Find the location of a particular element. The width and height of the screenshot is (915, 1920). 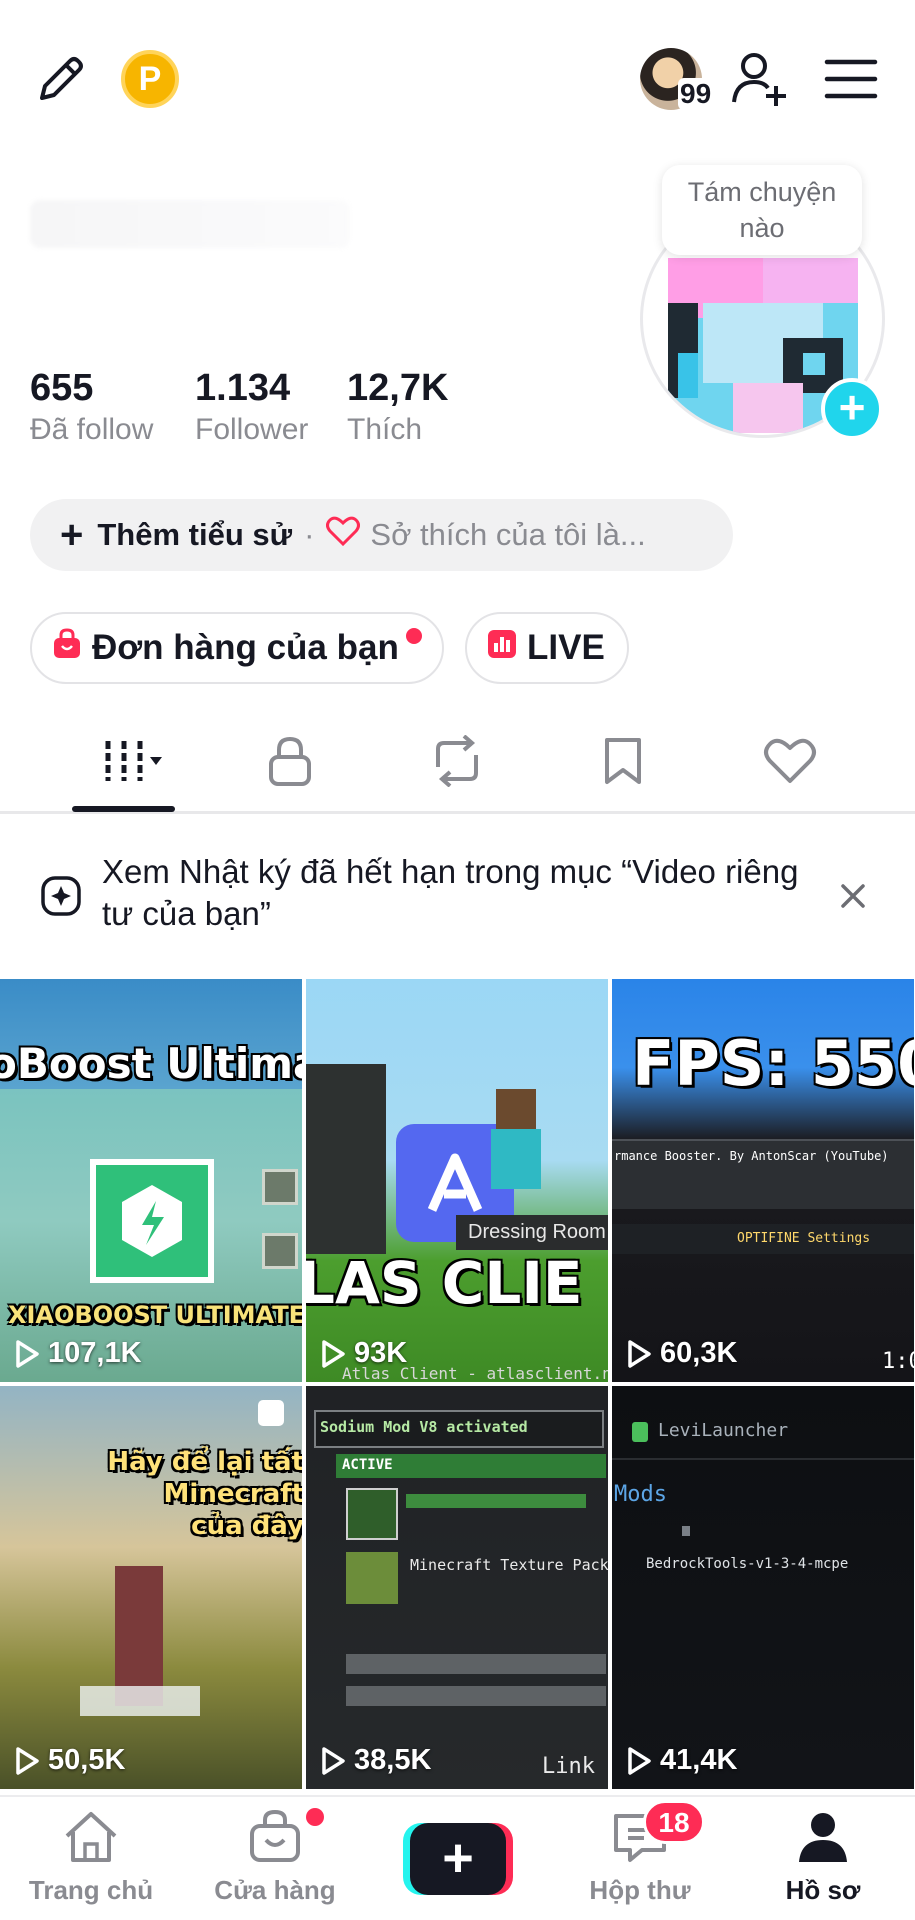

live-chart-icon is located at coordinates (502, 648).